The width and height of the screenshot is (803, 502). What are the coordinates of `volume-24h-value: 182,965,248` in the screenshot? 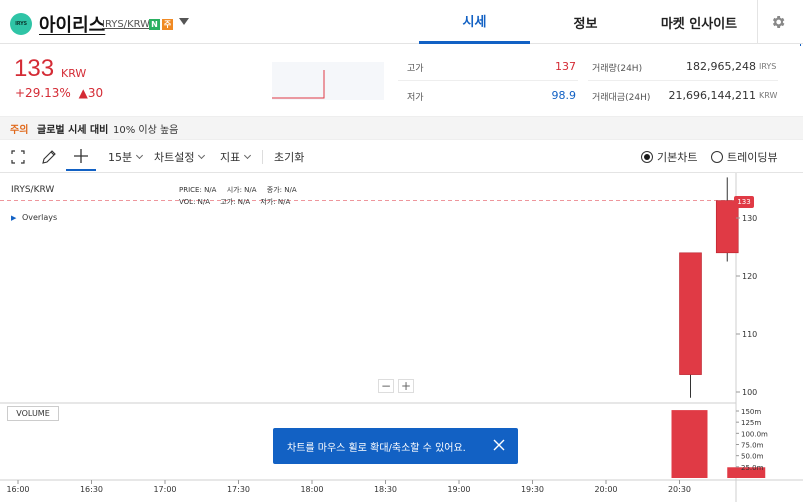 It's located at (721, 66).